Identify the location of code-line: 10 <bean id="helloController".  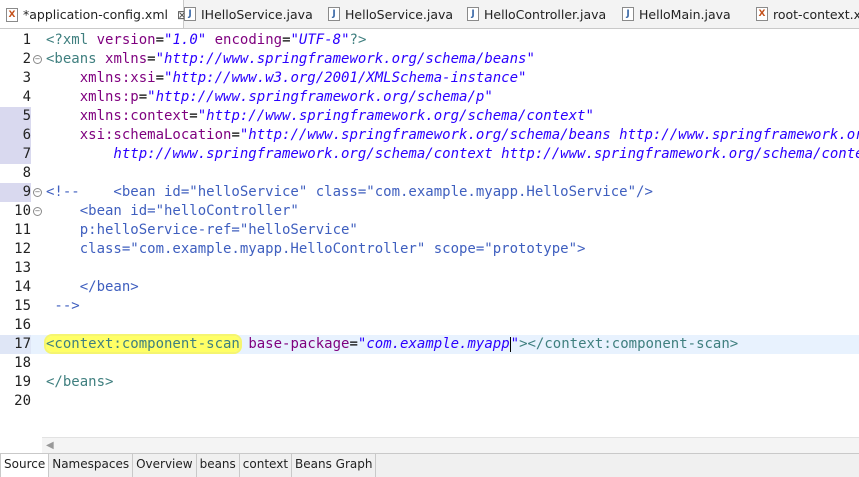
(429, 211).